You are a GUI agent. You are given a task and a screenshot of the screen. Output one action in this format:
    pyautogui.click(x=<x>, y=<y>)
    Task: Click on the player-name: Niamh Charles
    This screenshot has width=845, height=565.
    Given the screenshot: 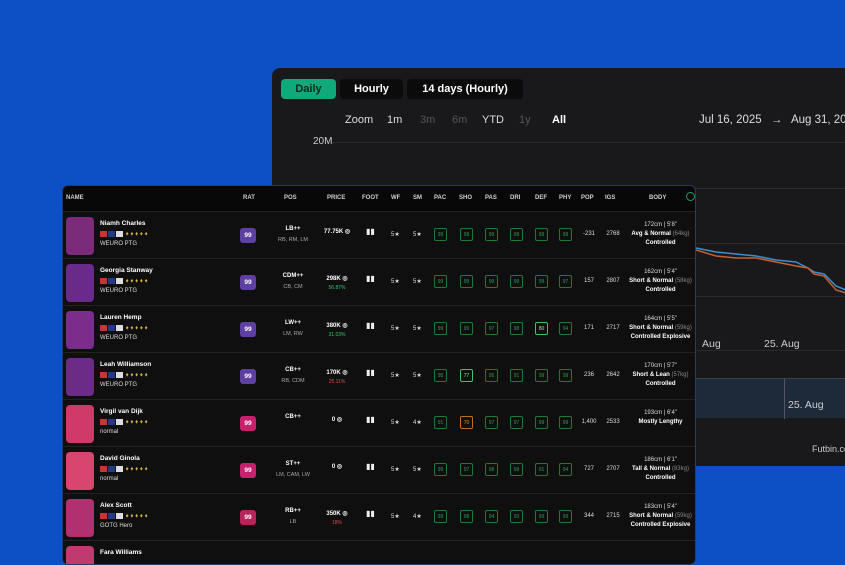 What is the action you would take?
    pyautogui.click(x=123, y=223)
    